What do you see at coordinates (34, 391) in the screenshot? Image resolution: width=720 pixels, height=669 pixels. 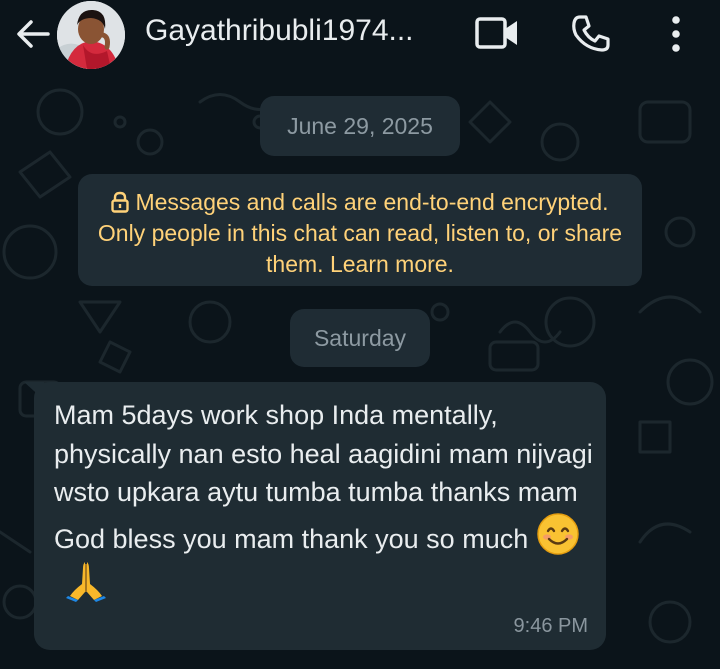 I see `bubble-tail` at bounding box center [34, 391].